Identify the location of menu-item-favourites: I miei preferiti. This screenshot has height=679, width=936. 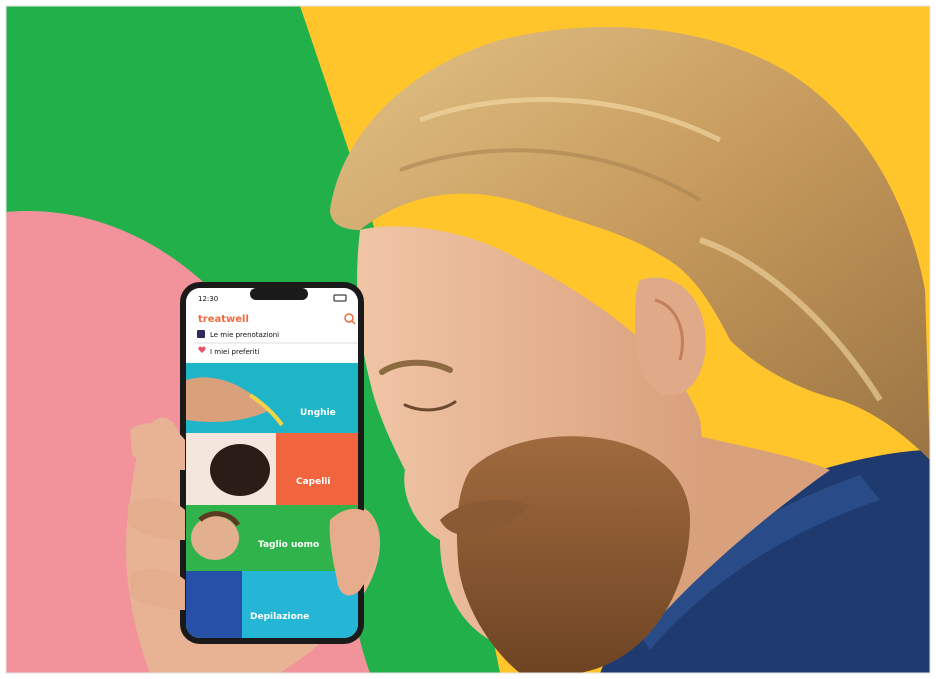
(234, 352).